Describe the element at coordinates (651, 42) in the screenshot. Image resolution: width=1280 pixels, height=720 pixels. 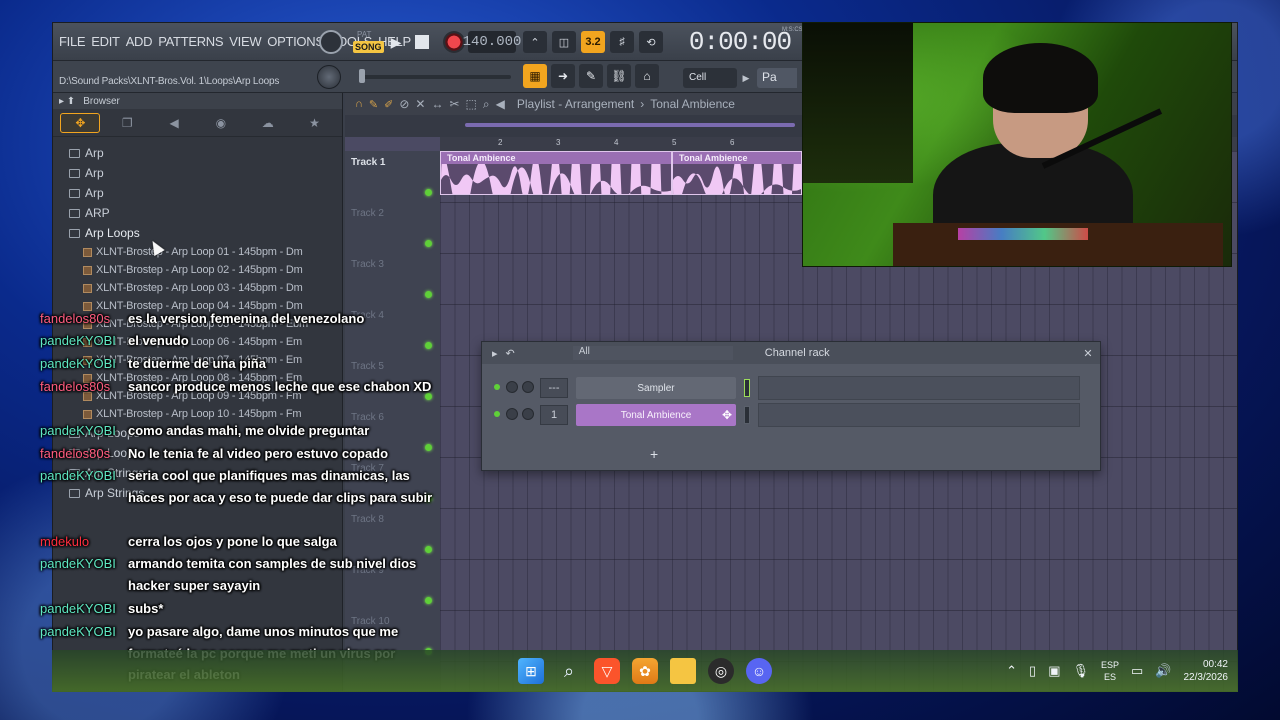
I see `loop-record-icon: ⟲` at that location.